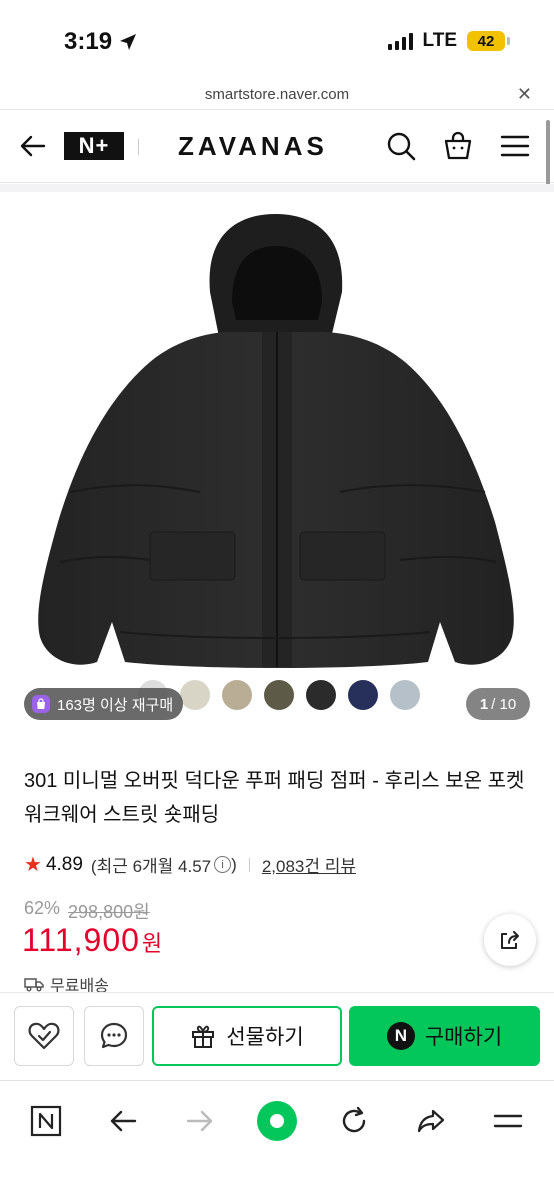 Image resolution: width=554 pixels, height=1200 pixels. Describe the element at coordinates (400, 41) in the screenshot. I see `signal-icon` at that location.